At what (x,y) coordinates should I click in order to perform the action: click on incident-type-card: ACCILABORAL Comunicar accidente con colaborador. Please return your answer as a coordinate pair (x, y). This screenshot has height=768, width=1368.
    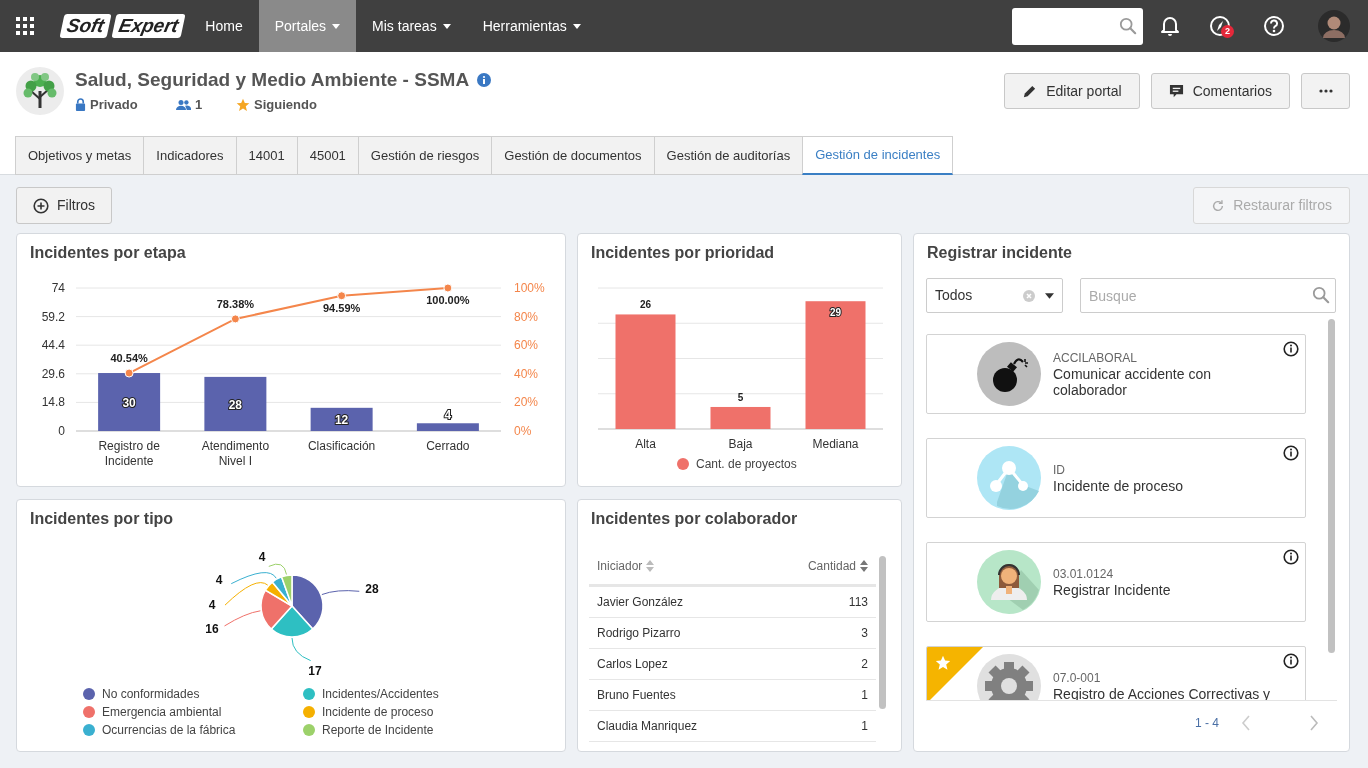
    Looking at the image, I should click on (1116, 374).